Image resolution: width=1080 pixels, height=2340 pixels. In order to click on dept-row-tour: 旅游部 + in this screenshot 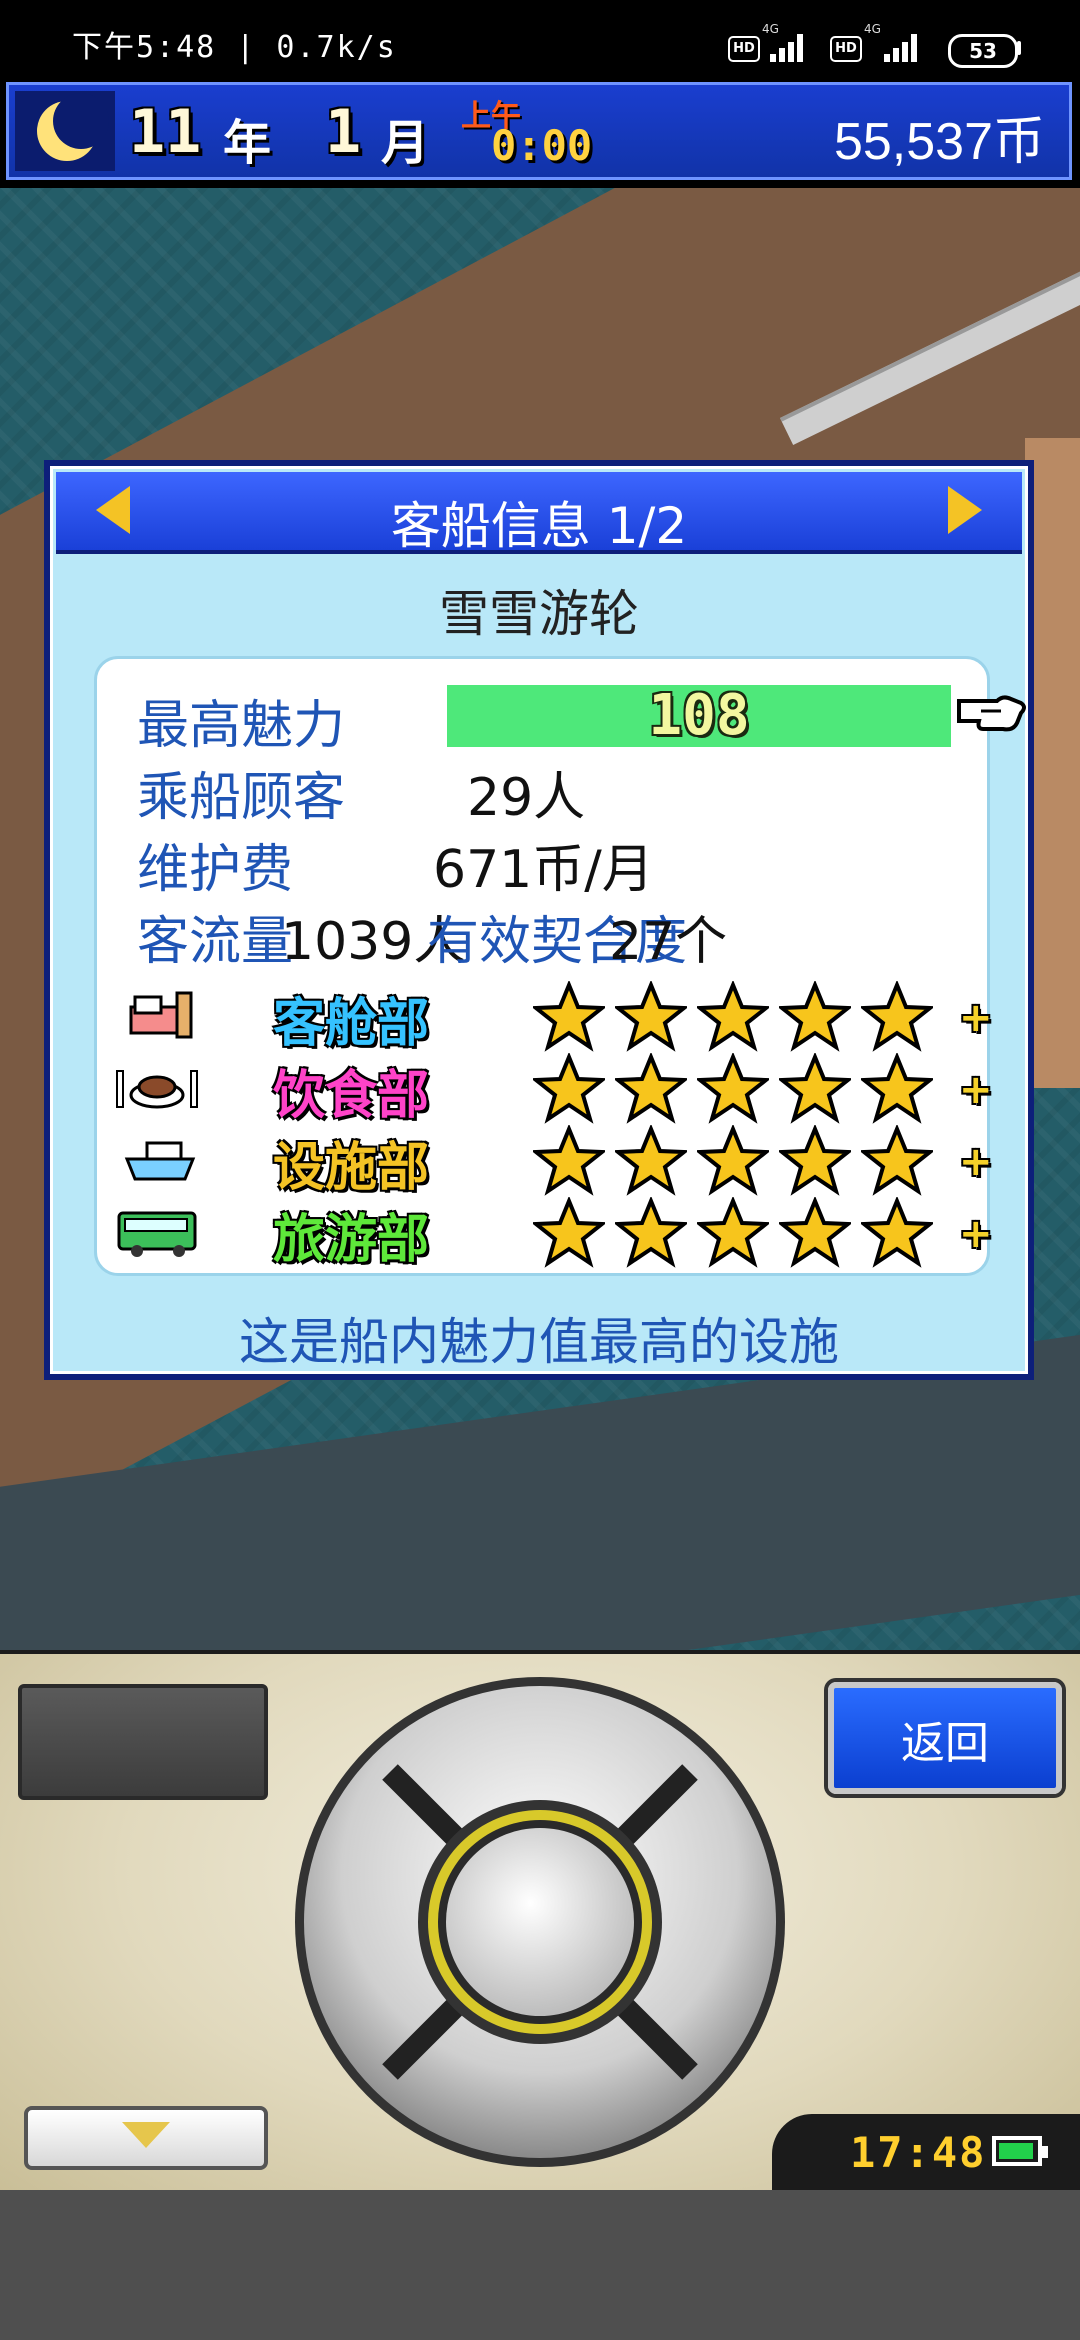, I will do `click(553, 1232)`.